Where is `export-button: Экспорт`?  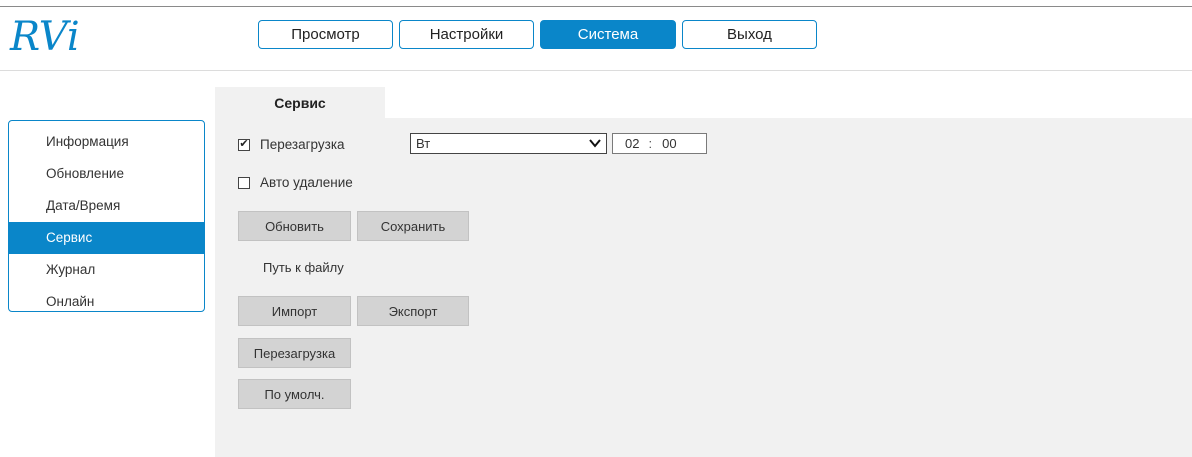 export-button: Экспорт is located at coordinates (413, 311).